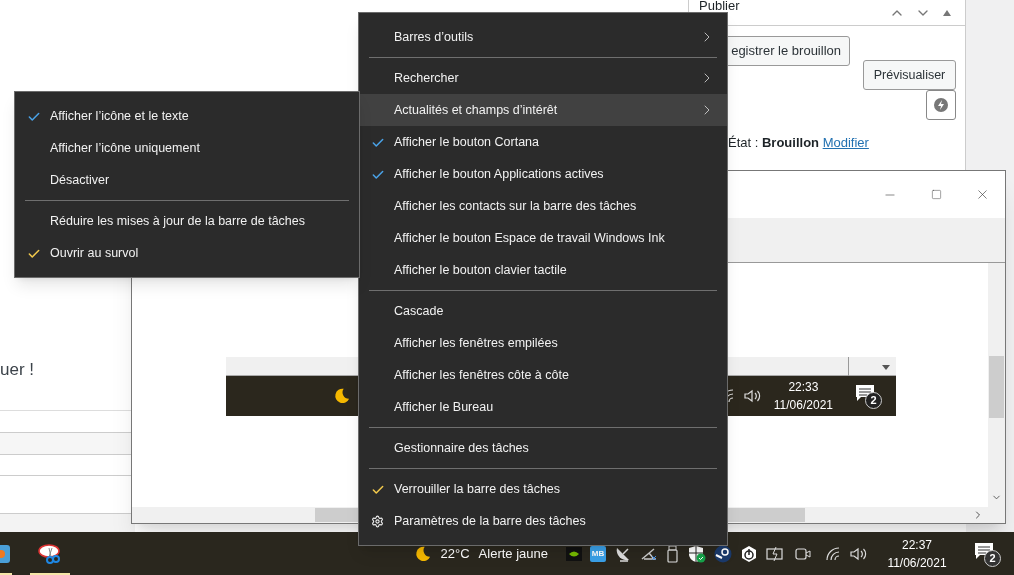 The width and height of the screenshot is (1014, 575). What do you see at coordinates (803, 387) in the screenshot?
I see `clock-time: 22:33` at bounding box center [803, 387].